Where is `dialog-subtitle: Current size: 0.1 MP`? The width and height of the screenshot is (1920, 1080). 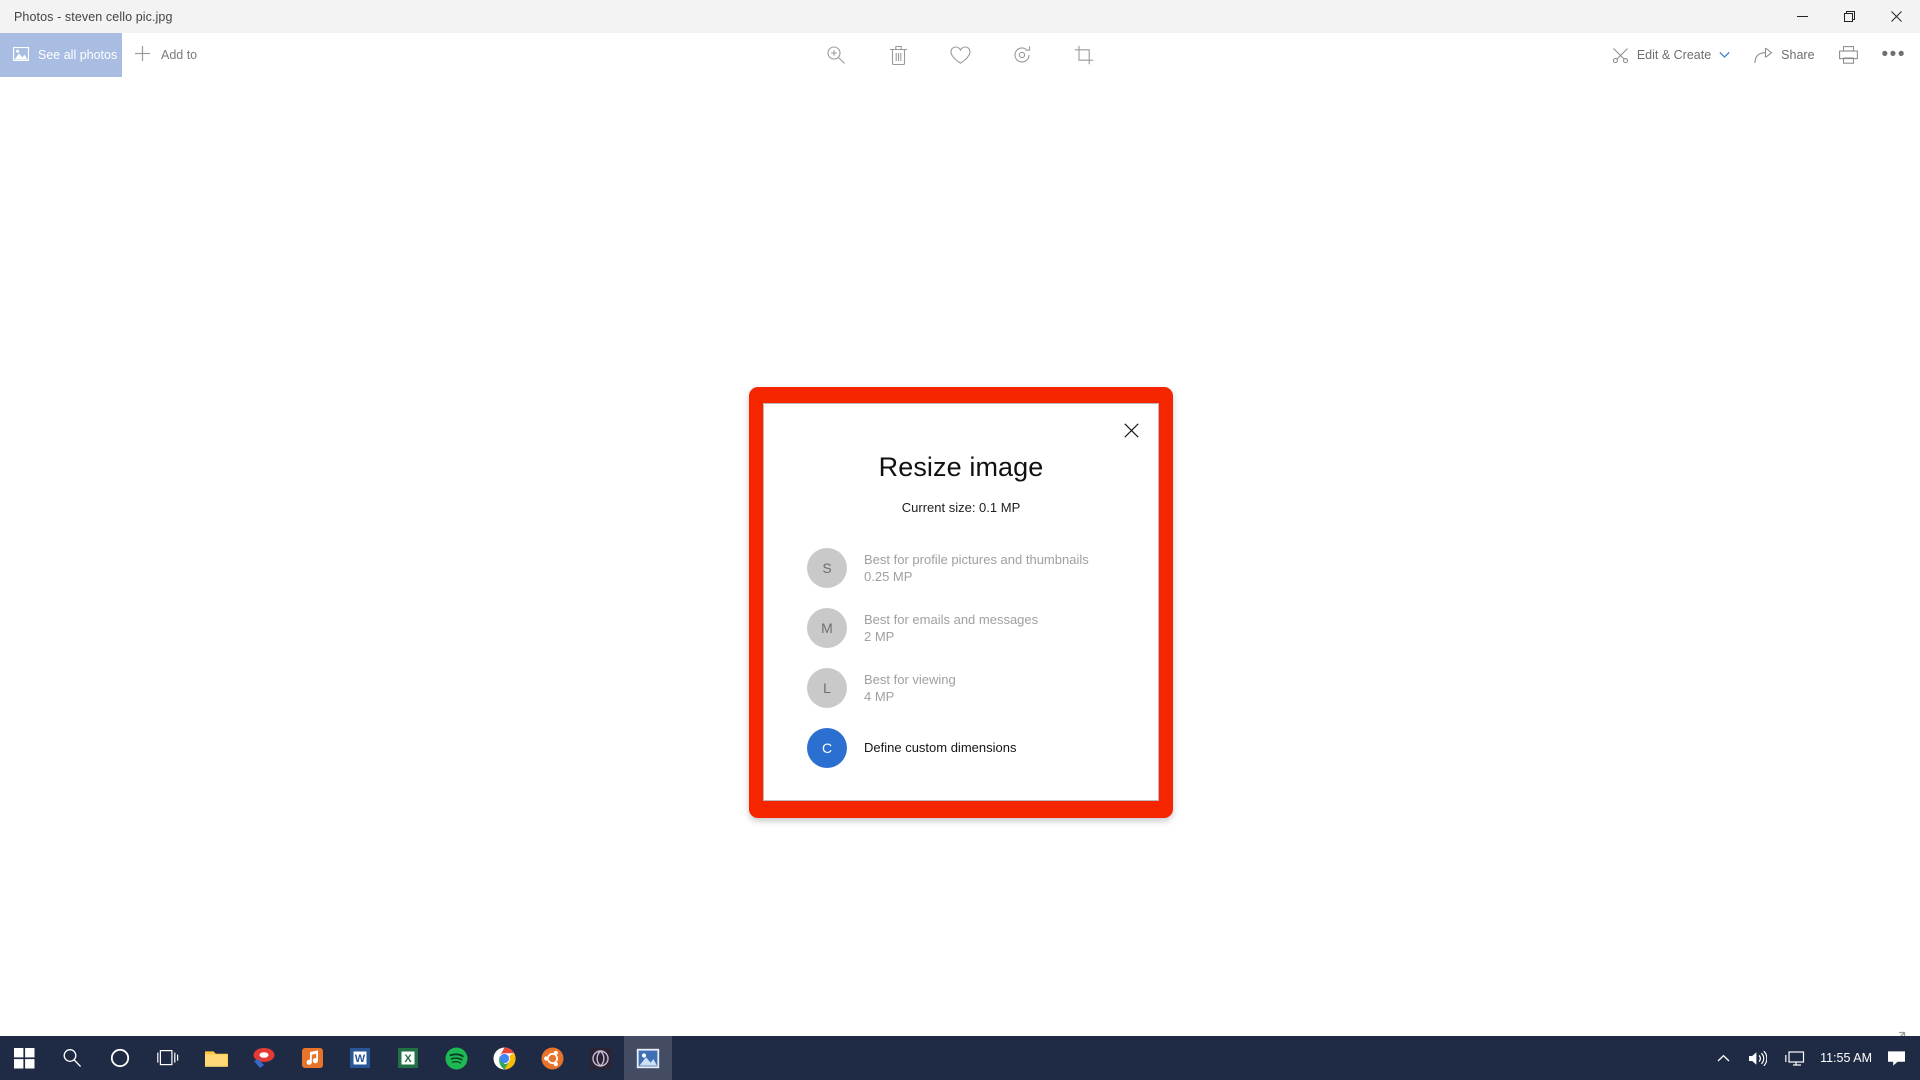
dialog-subtitle: Current size: 0.1 MP is located at coordinates (961, 507).